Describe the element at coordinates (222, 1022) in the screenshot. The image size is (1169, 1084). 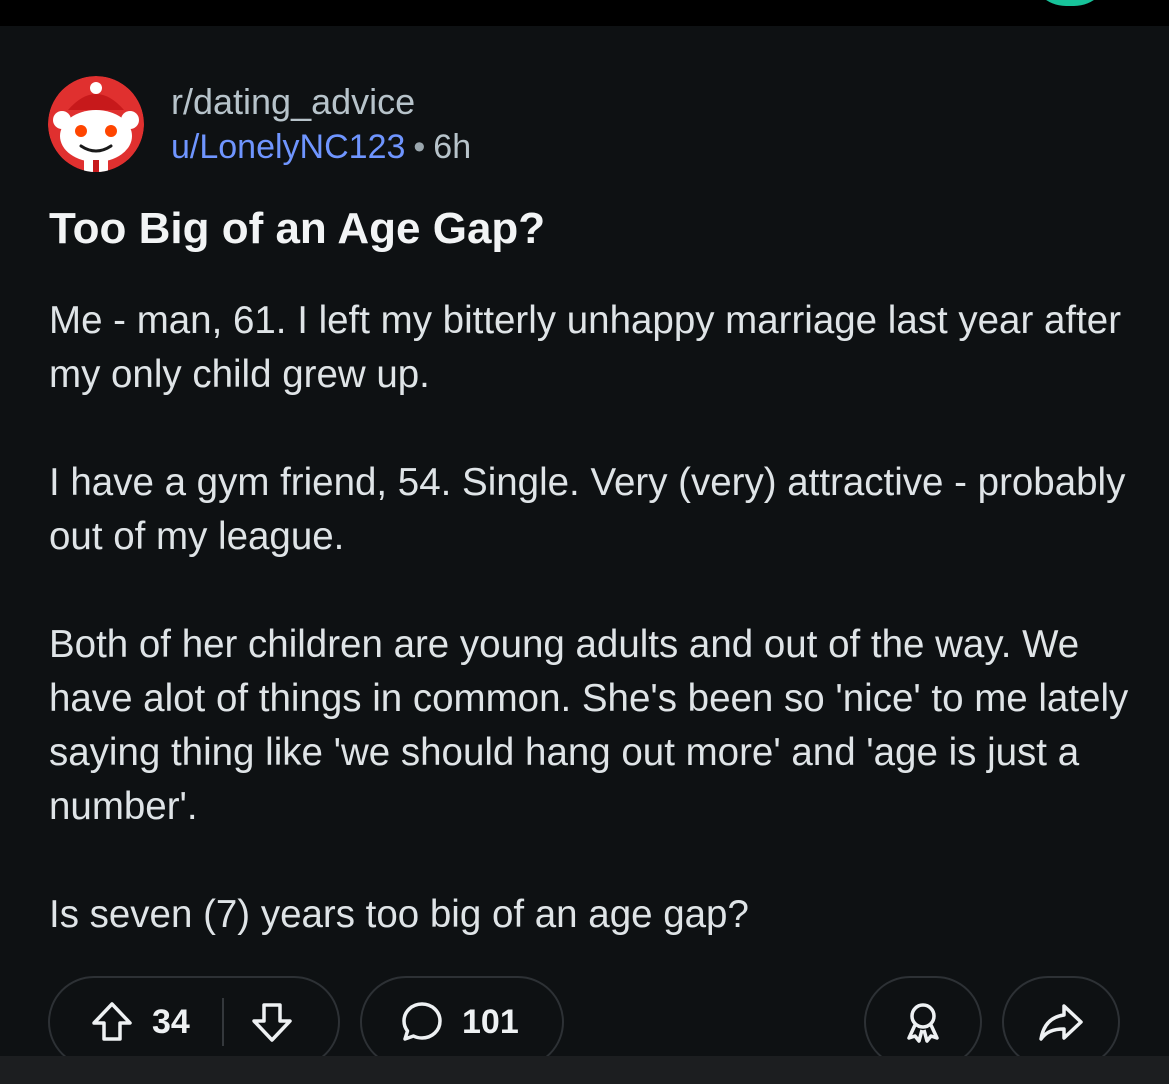
I see `vote-divider` at that location.